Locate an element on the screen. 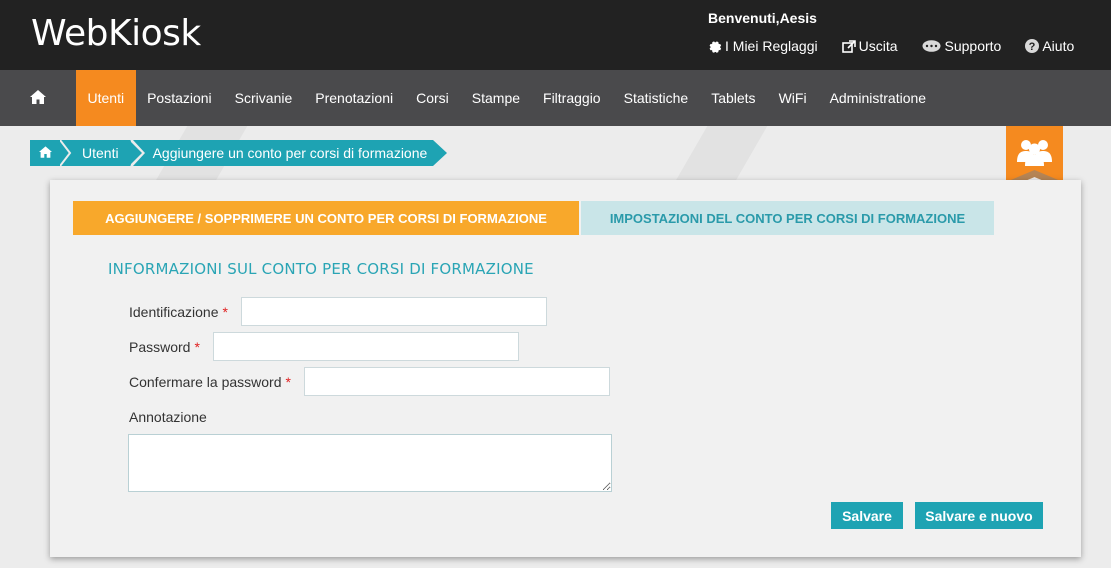  password-label-text: Password is located at coordinates (160, 347).